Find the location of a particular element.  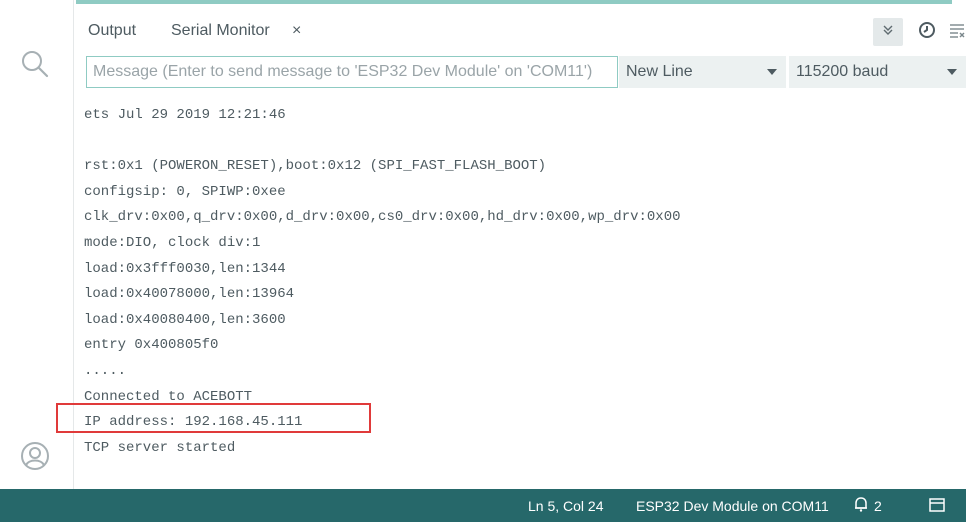

panel-icon is located at coordinates (937, 507).